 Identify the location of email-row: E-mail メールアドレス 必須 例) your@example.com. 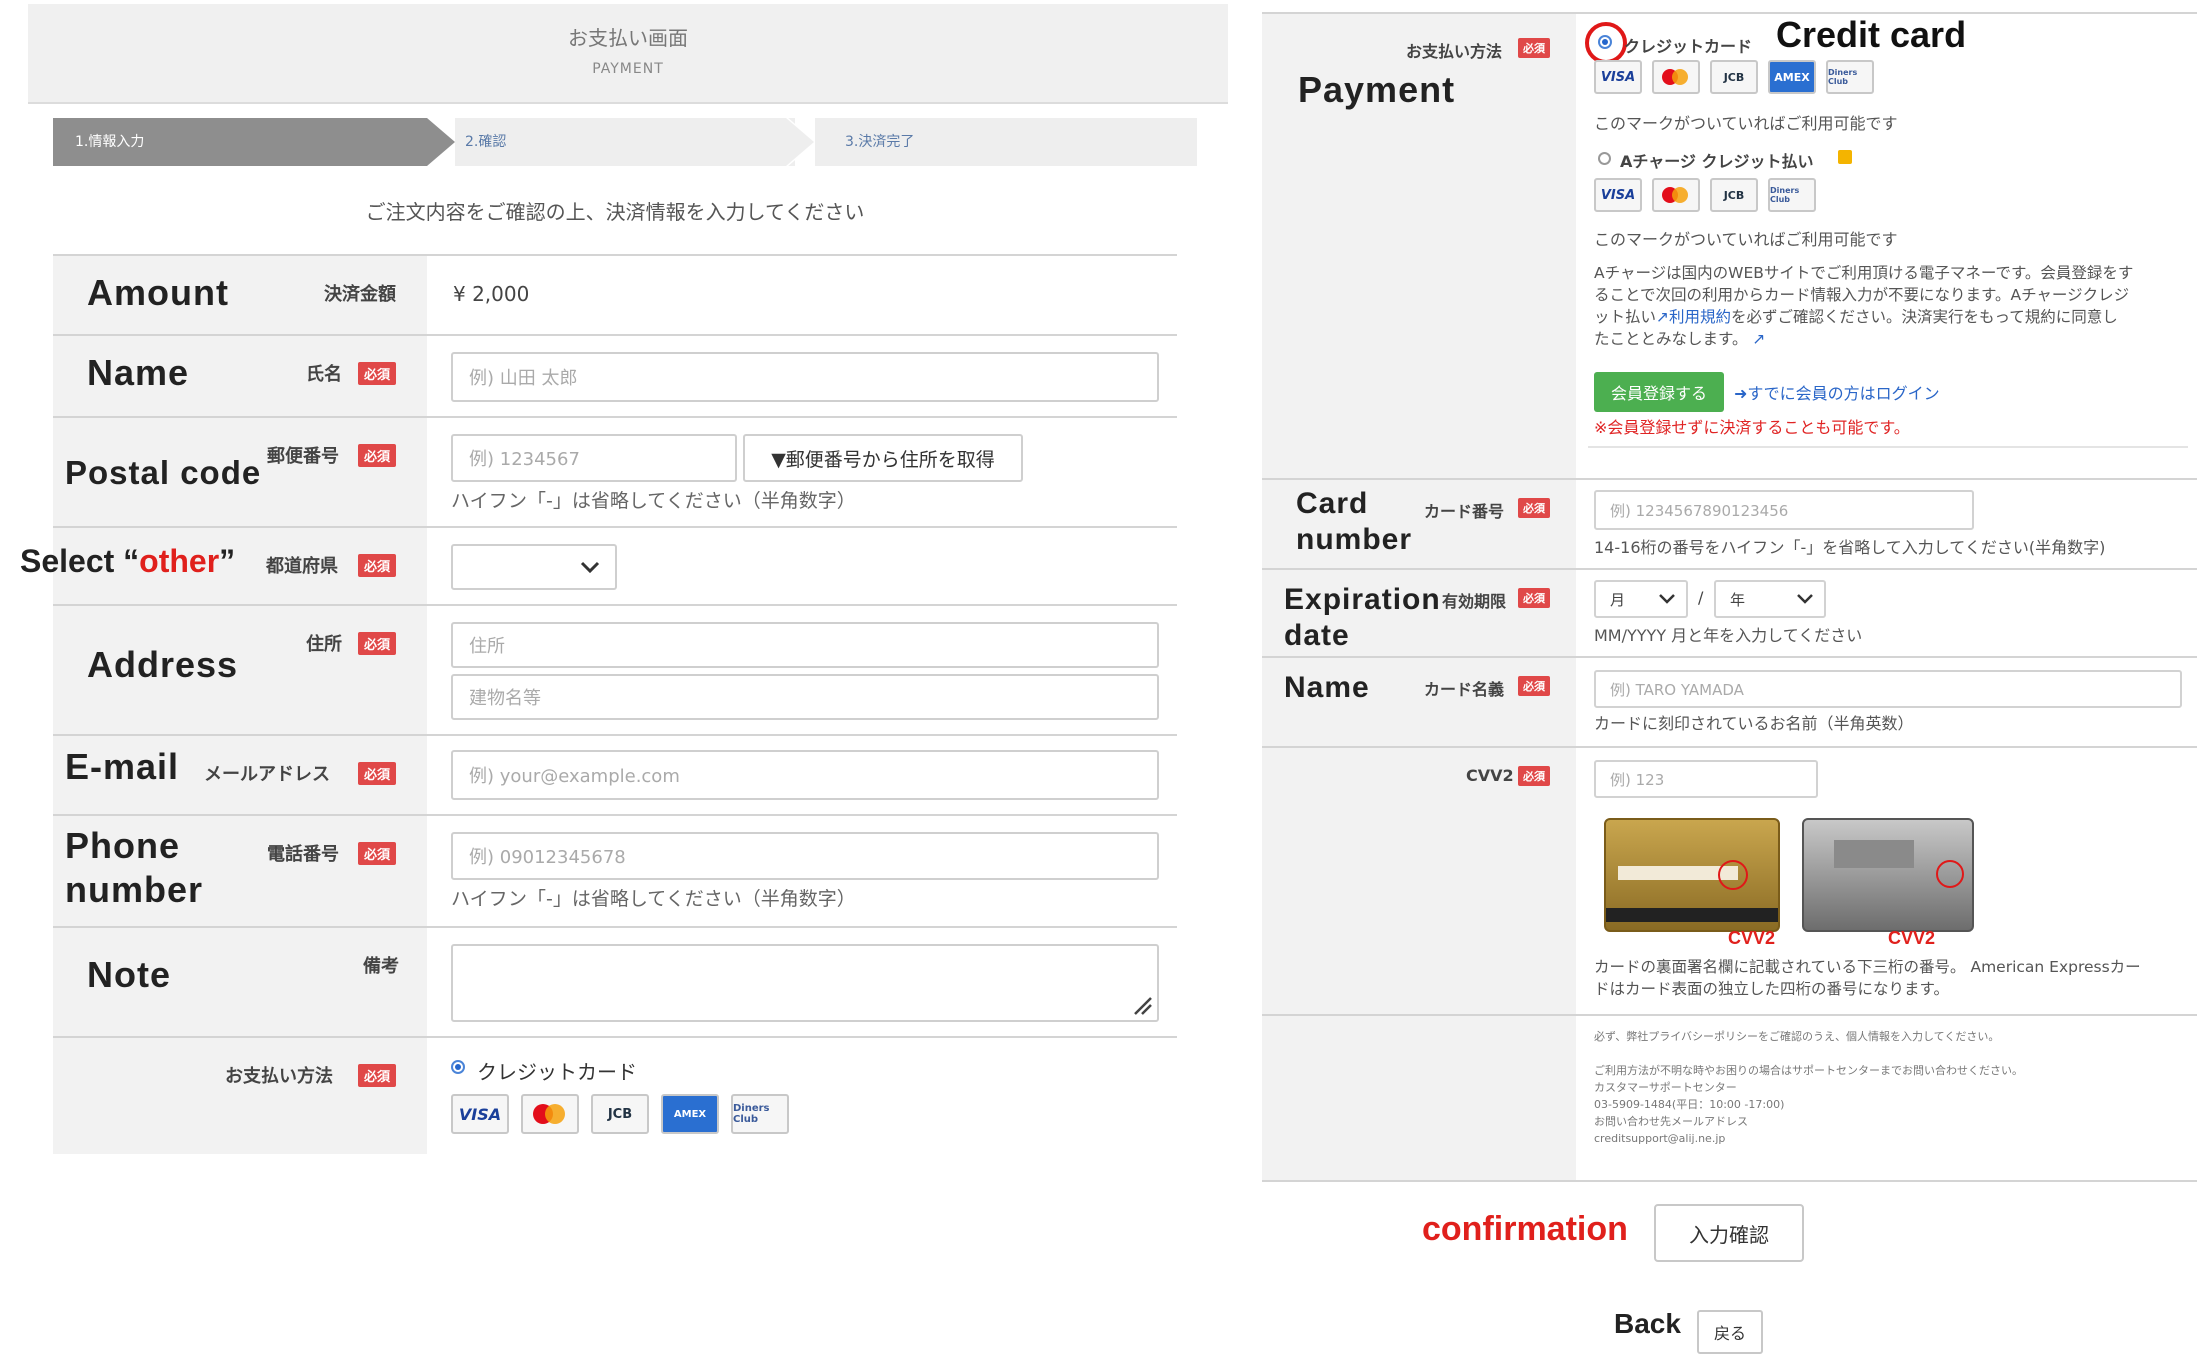
(615, 775).